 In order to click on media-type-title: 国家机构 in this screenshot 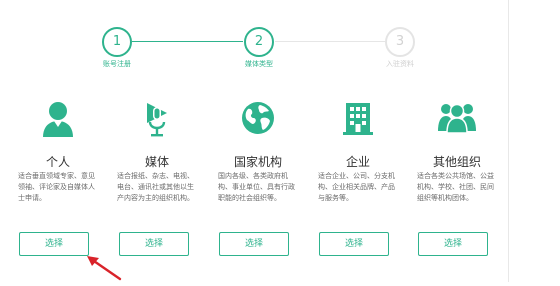, I will do `click(257, 162)`.